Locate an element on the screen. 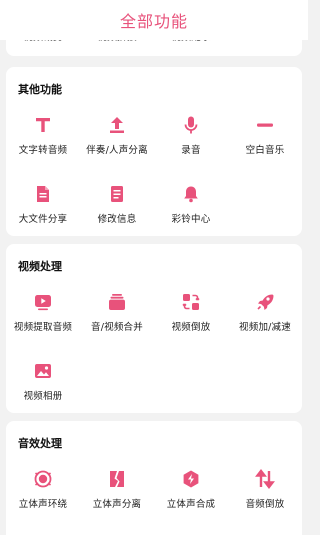 Image resolution: width=320 pixels, height=535 pixels. record-button: 录音 is located at coordinates (191, 145).